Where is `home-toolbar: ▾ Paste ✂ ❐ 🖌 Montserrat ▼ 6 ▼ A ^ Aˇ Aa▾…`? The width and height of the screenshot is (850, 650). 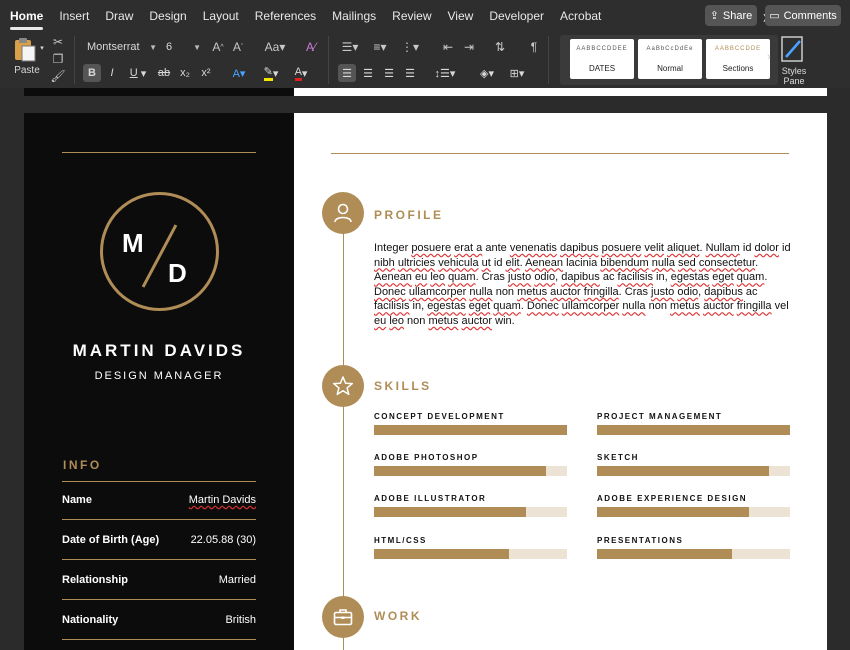
home-toolbar: ▾ Paste ✂ ❐ 🖌 Montserrat ▼ 6 ▼ A ^ Aˇ Aa▾… is located at coordinates (425, 60).